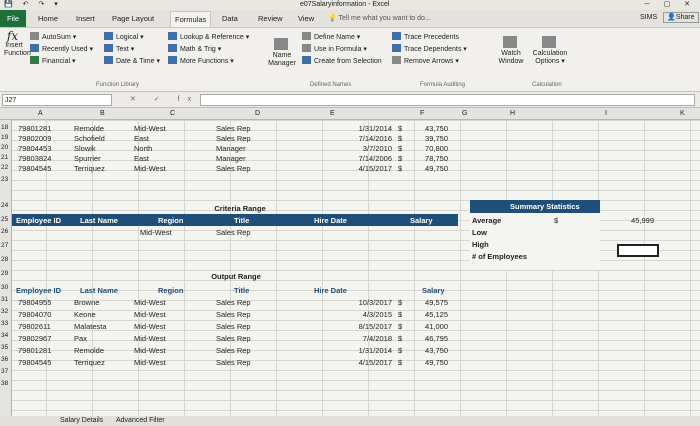 The image size is (700, 426). Describe the element at coordinates (52, 60) in the screenshot. I see `financial-button: Financial ▾` at that location.